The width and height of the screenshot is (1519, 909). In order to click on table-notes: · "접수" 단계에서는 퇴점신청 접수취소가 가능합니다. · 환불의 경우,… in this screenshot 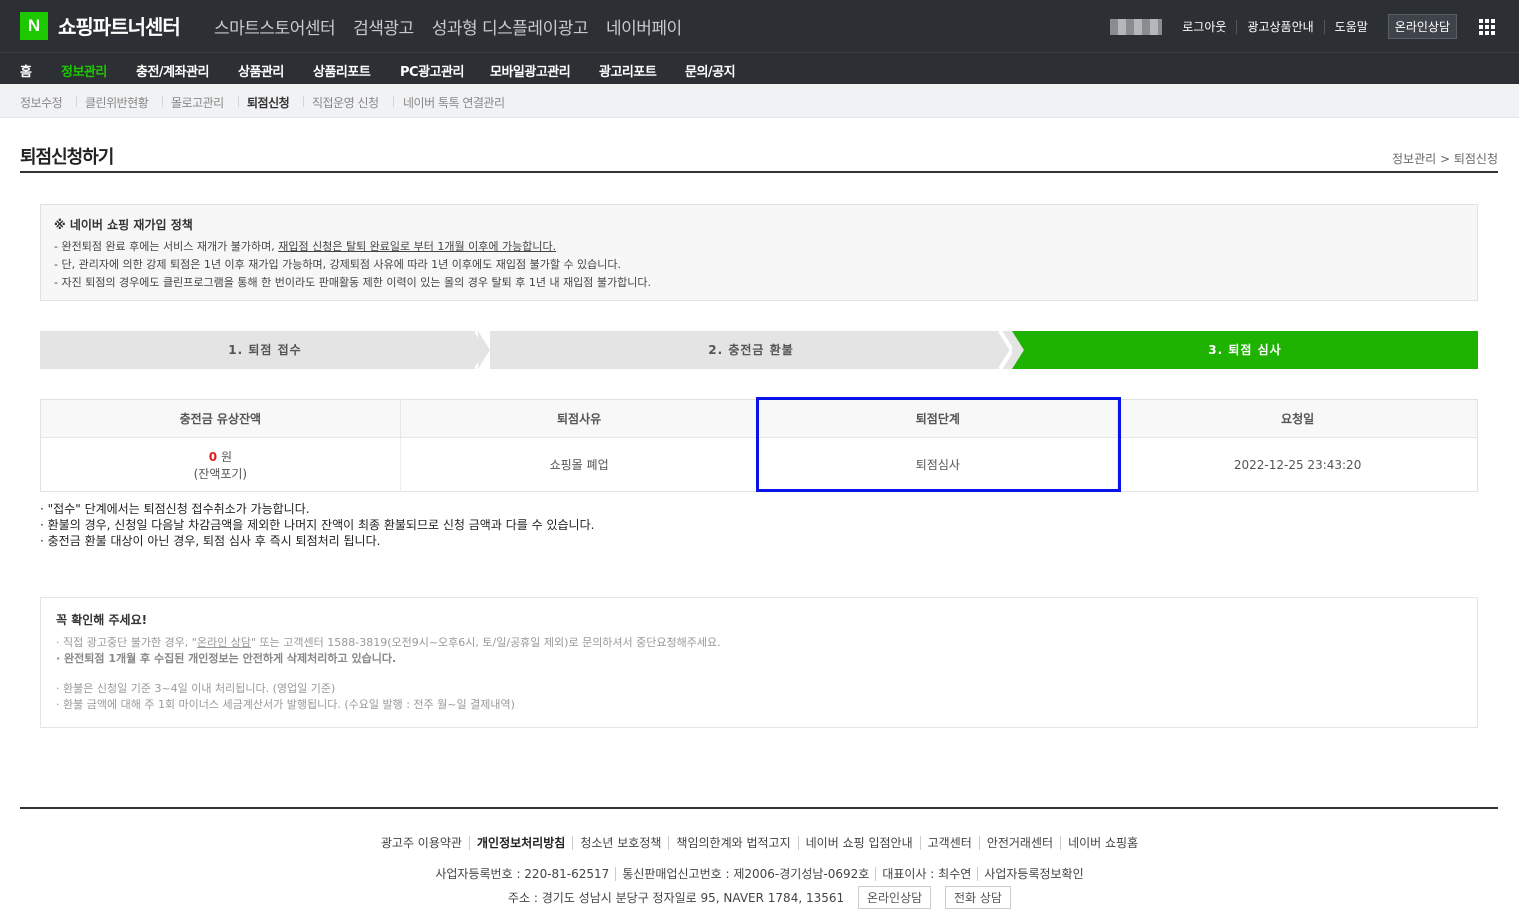, I will do `click(317, 525)`.